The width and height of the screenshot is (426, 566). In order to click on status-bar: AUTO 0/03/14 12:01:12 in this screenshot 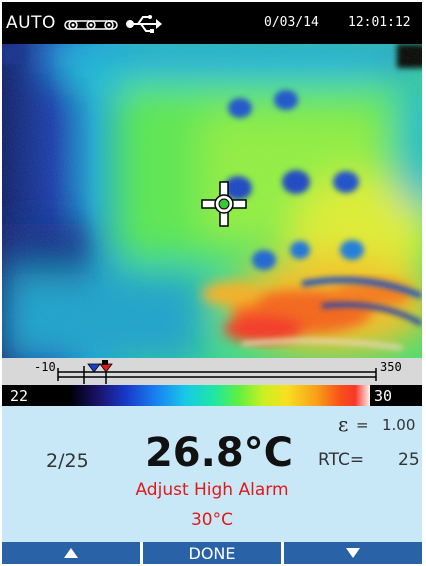, I will do `click(212, 23)`.